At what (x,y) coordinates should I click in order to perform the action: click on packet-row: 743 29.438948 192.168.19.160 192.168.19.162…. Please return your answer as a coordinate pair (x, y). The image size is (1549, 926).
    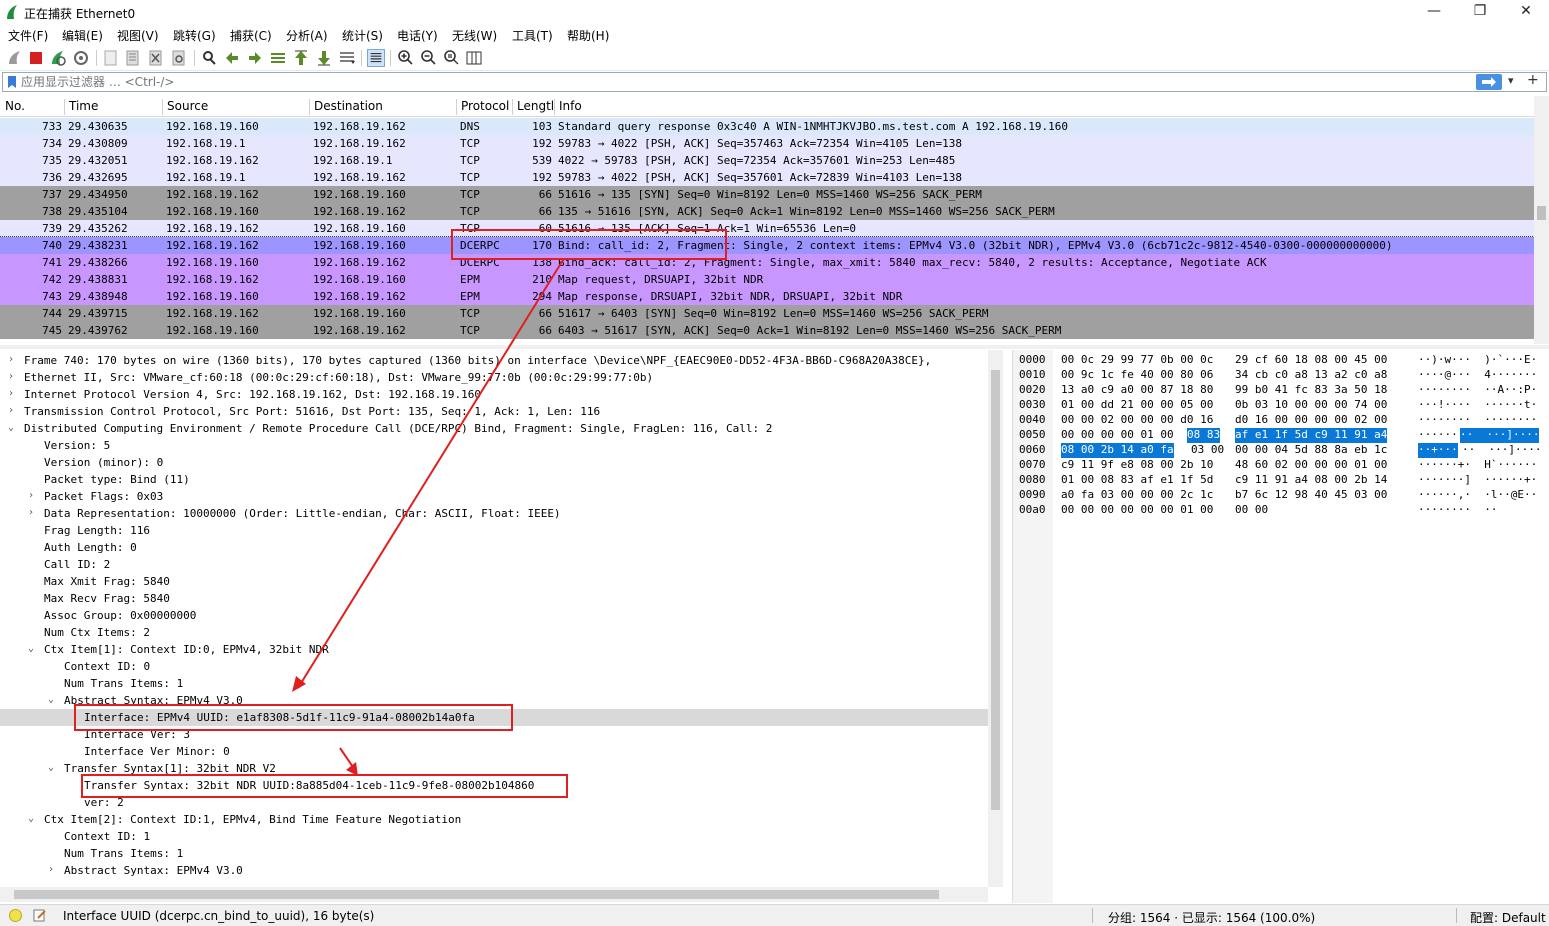
    Looking at the image, I should click on (767, 296).